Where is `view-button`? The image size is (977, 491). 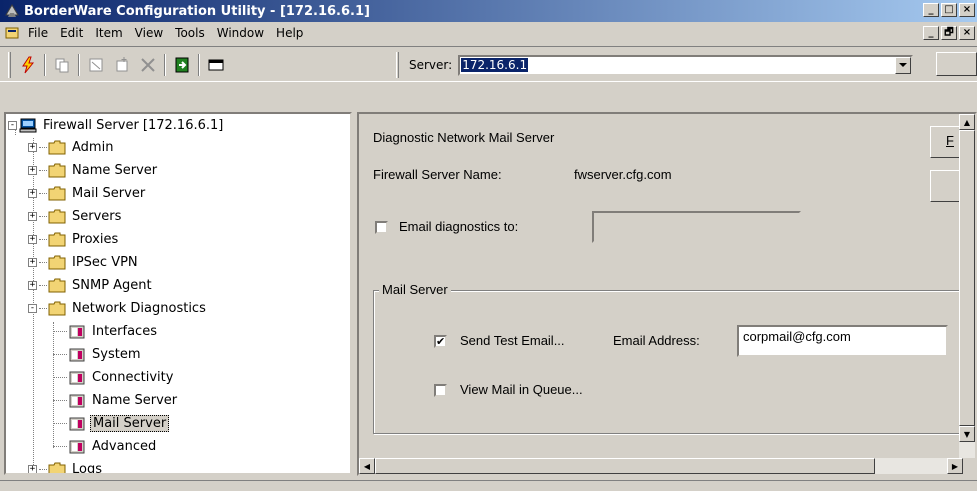 view-button is located at coordinates (216, 65).